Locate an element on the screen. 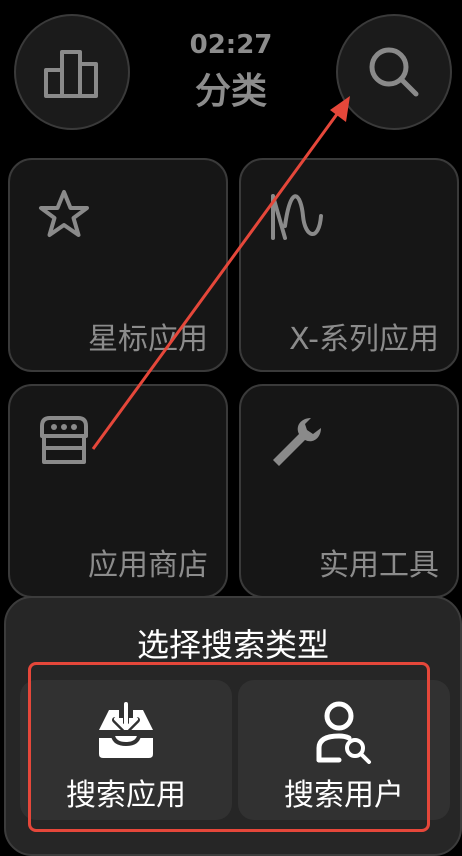  search-icon is located at coordinates (394, 72).